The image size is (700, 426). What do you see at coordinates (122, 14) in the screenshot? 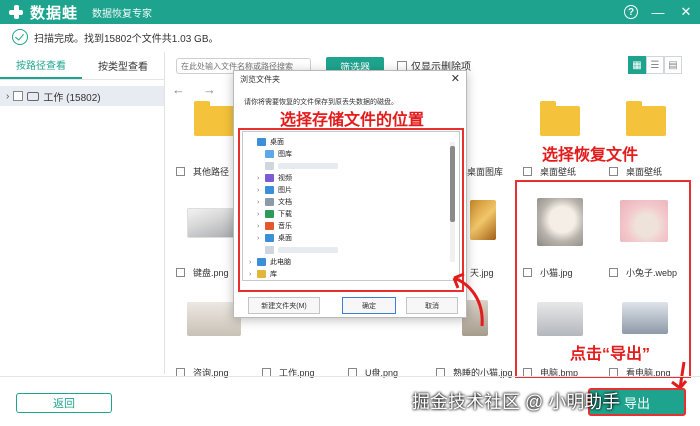
I see `app-subtitle: 数据恢复专家` at bounding box center [122, 14].